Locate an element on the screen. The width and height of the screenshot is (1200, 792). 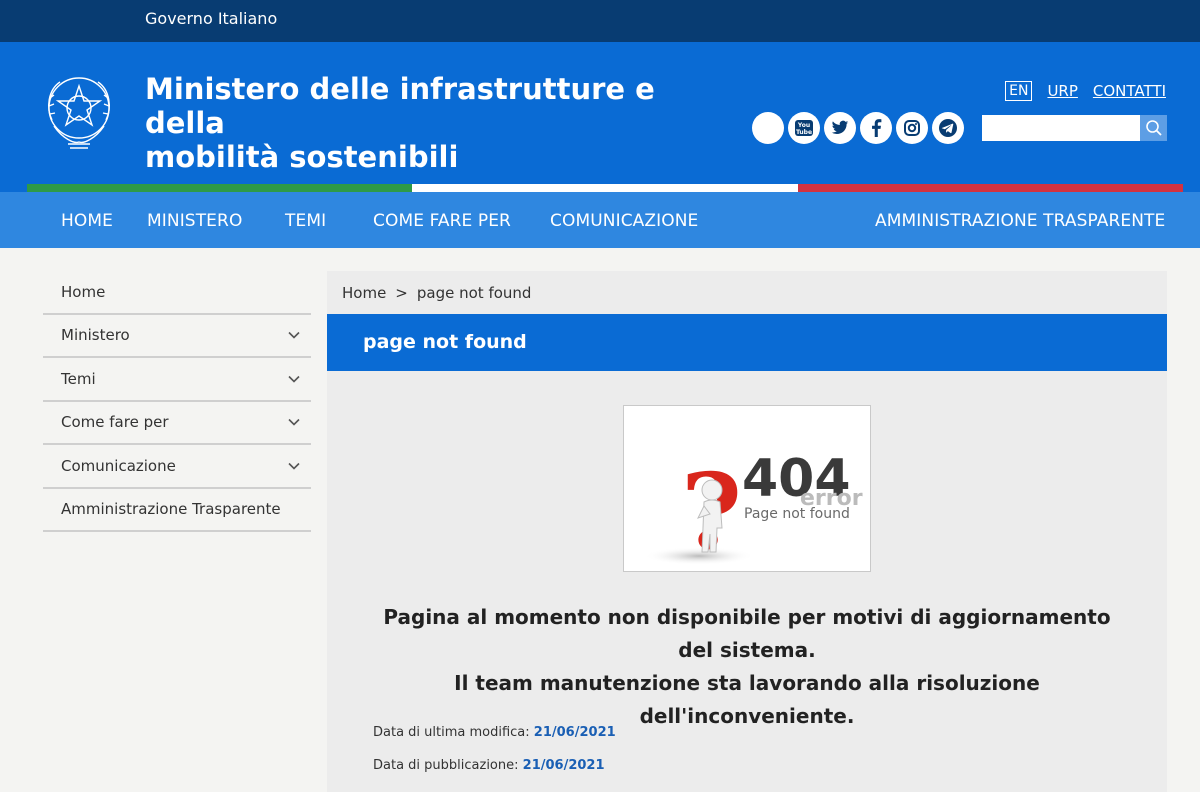
telegram-icon is located at coordinates (948, 128).